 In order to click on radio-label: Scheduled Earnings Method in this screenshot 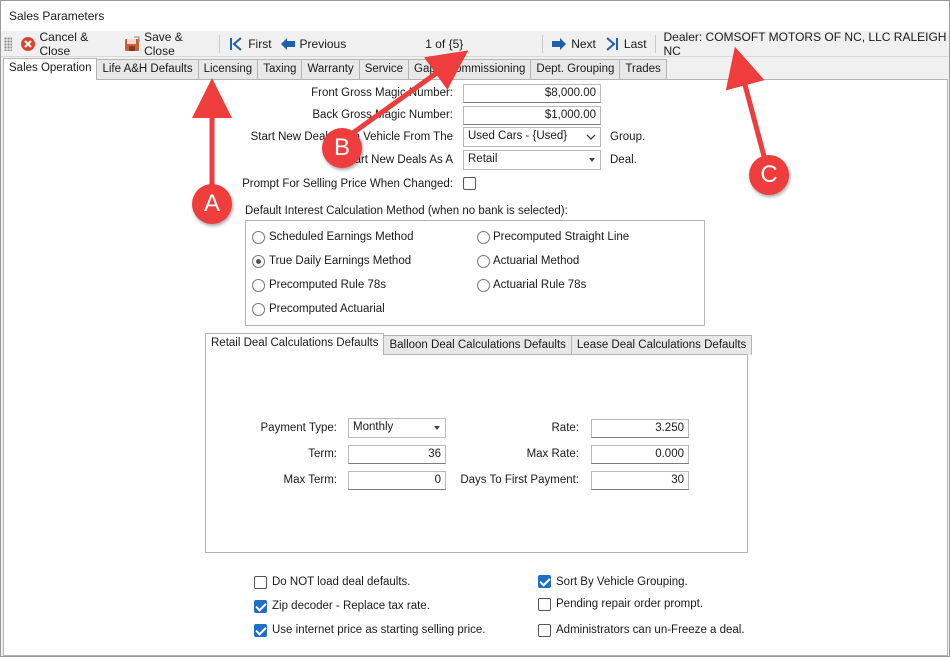, I will do `click(341, 237)`.